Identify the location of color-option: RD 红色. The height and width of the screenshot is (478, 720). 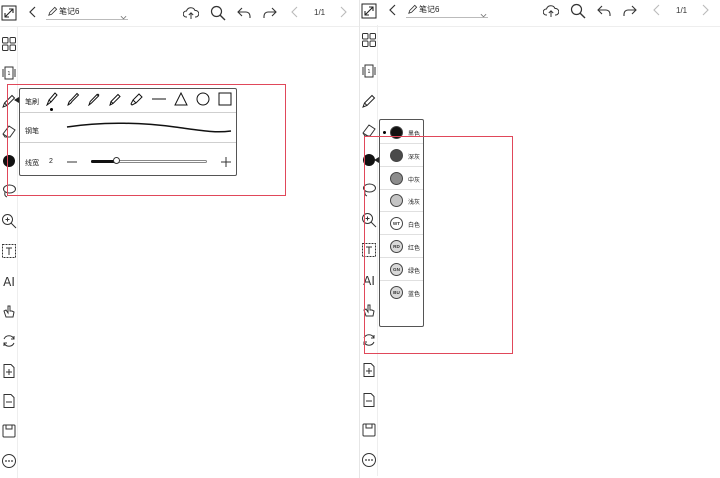
(401, 247).